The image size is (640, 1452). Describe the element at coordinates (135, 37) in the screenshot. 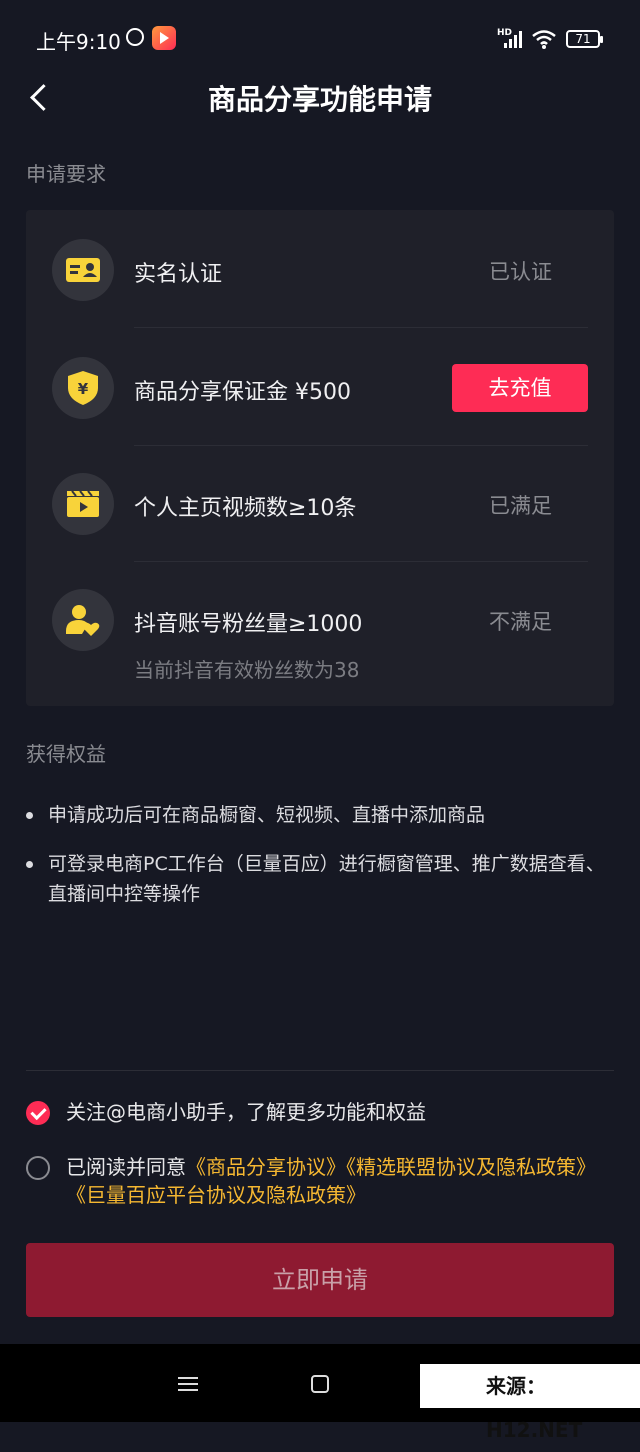

I see `alarm-icon` at that location.